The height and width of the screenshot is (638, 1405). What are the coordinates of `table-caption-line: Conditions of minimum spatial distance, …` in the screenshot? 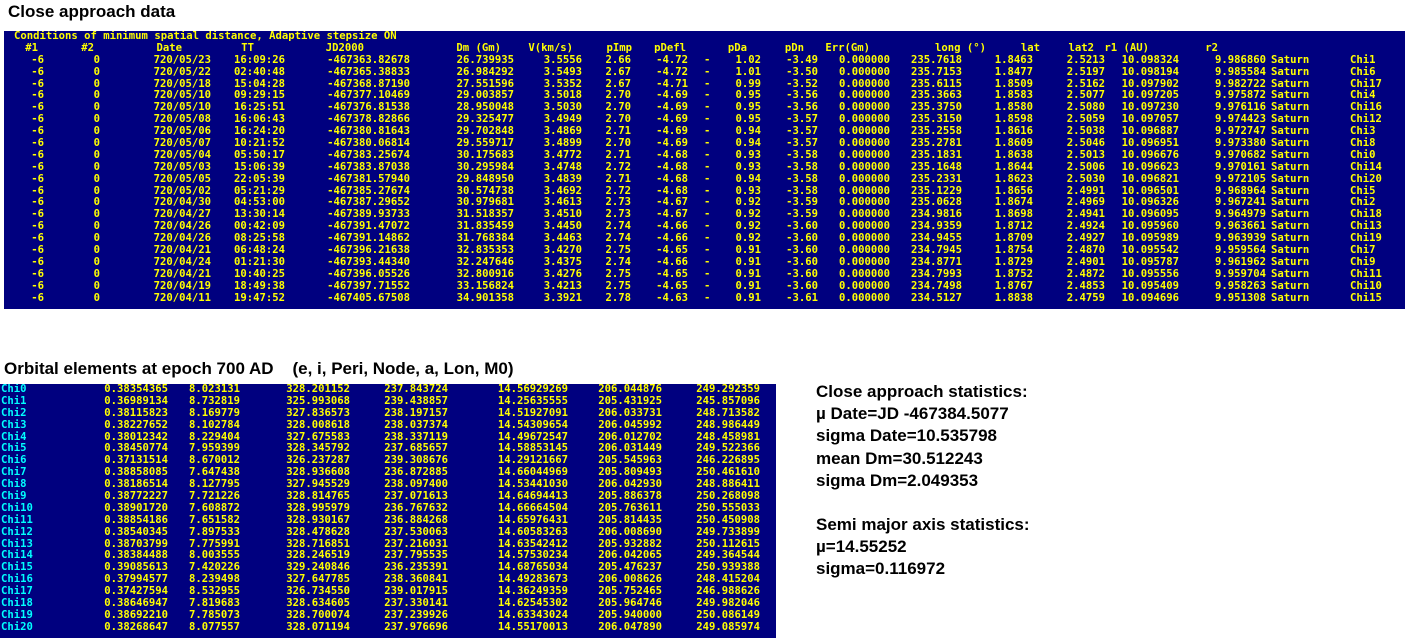 It's located at (704, 37).